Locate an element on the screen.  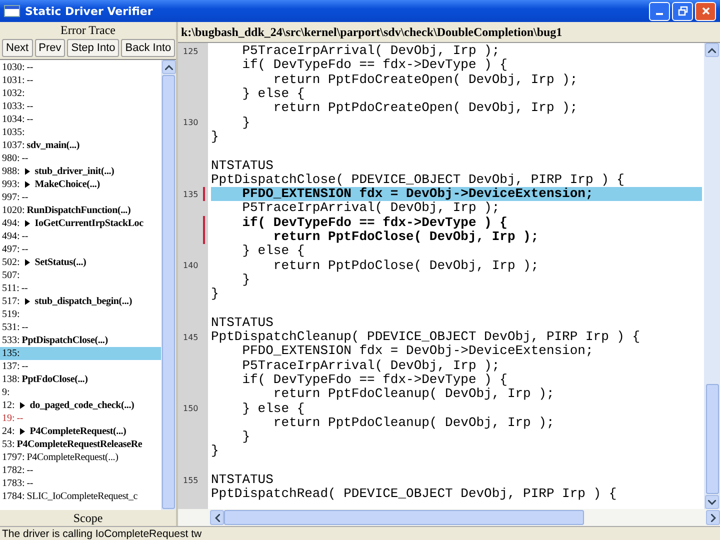
trace-button: Prev is located at coordinates (50, 48).